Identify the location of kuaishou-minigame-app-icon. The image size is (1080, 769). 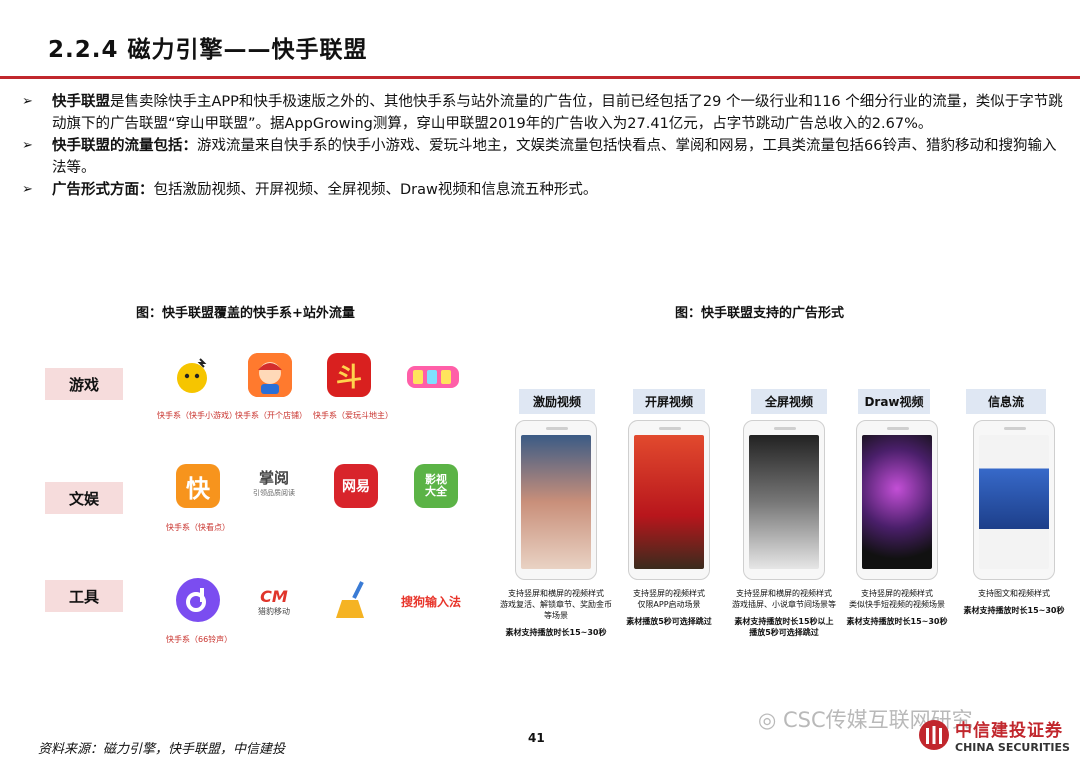
(192, 375).